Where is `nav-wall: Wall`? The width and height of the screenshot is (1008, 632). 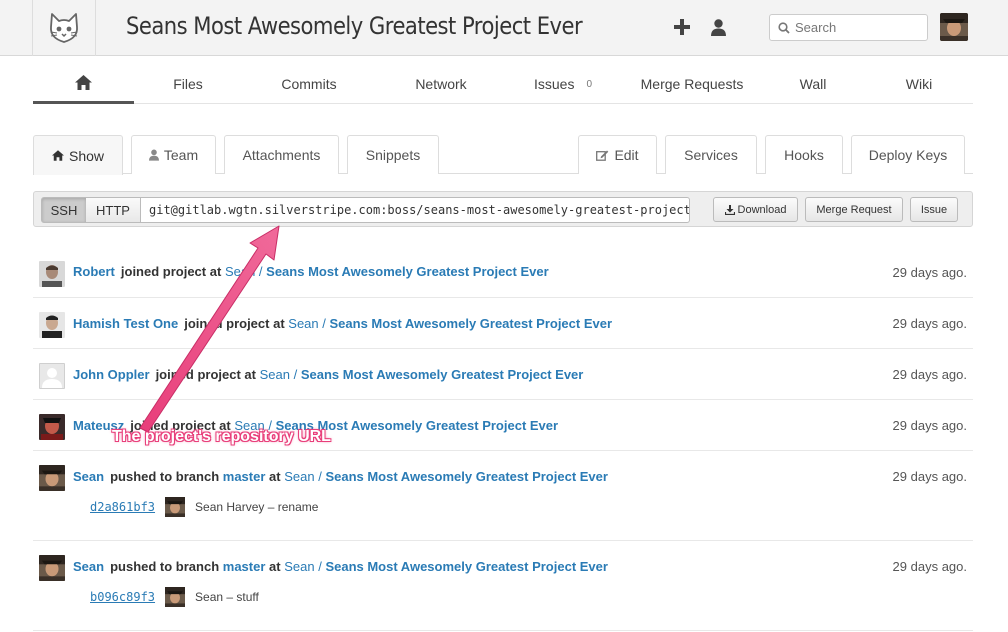 nav-wall: Wall is located at coordinates (813, 84).